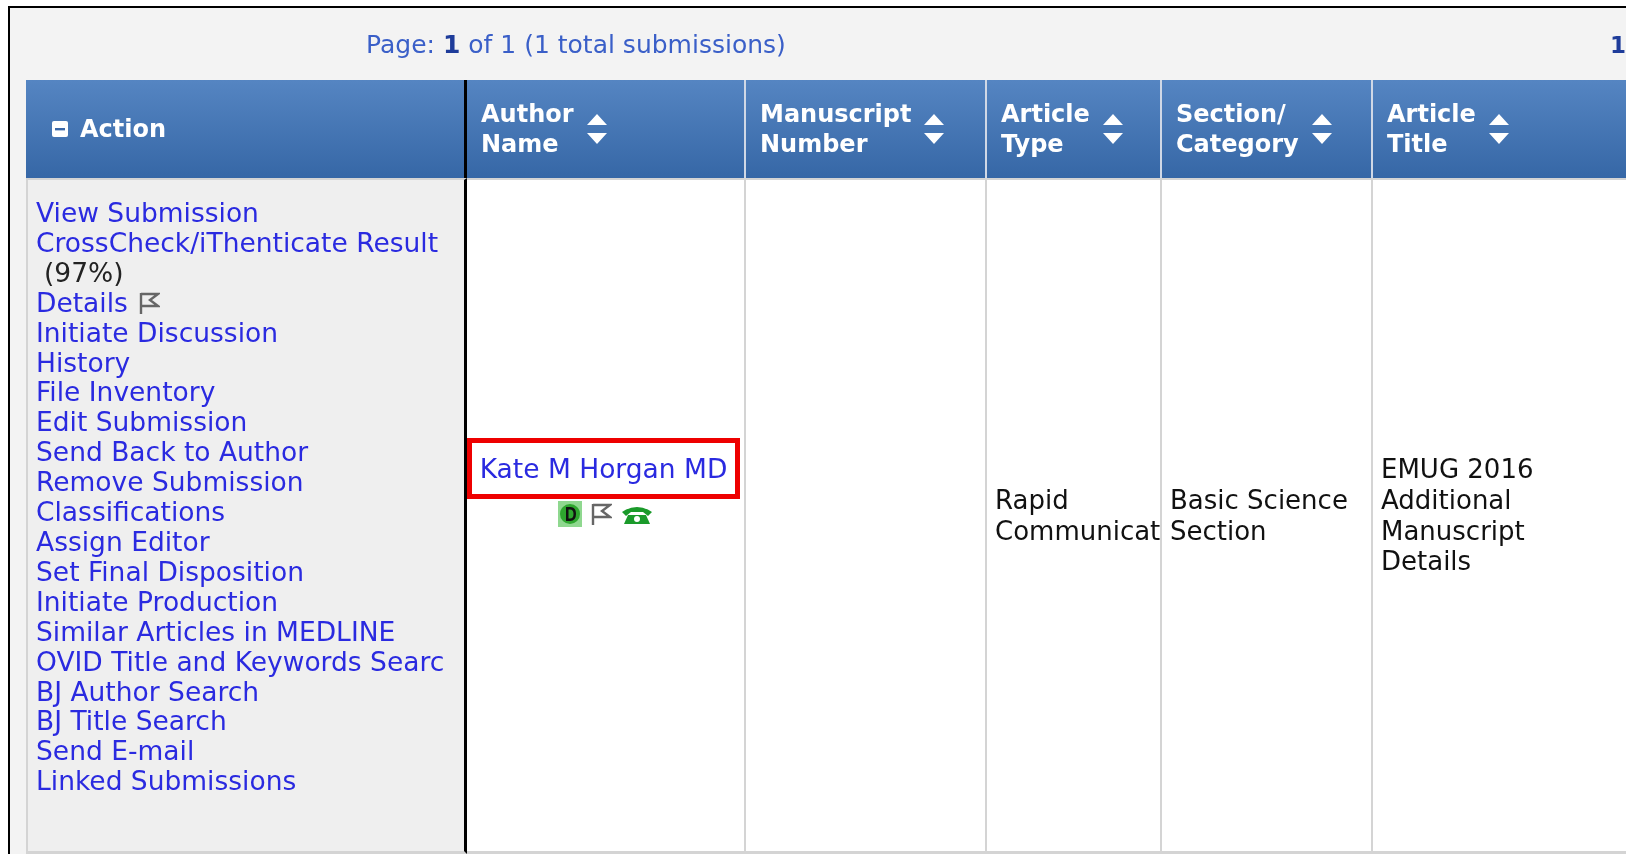  Describe the element at coordinates (1458, 515) in the screenshot. I see `article-title-text: EMUG 2016 Additional Manuscript Details` at that location.